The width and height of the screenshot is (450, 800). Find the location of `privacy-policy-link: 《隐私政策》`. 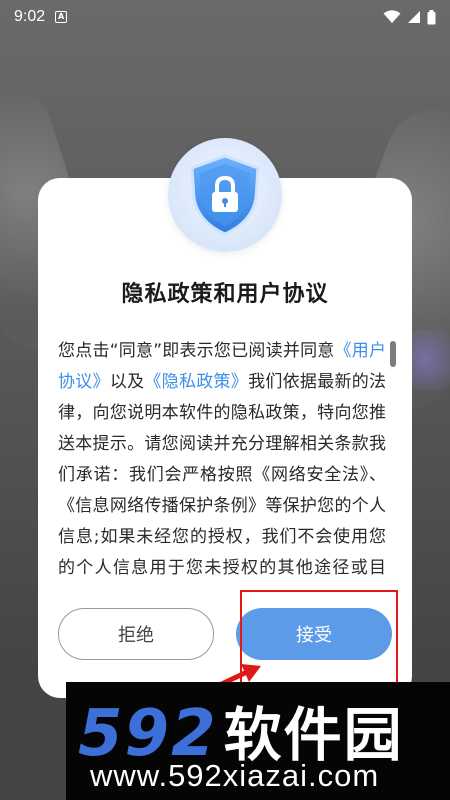

privacy-policy-link: 《隐私政策》 is located at coordinates (196, 382).